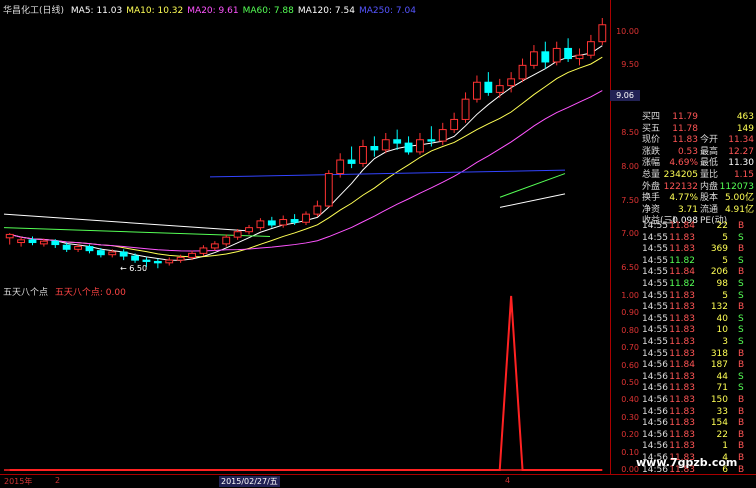  What do you see at coordinates (532, 200) in the screenshot?
I see `ma120-line-right` at bounding box center [532, 200].